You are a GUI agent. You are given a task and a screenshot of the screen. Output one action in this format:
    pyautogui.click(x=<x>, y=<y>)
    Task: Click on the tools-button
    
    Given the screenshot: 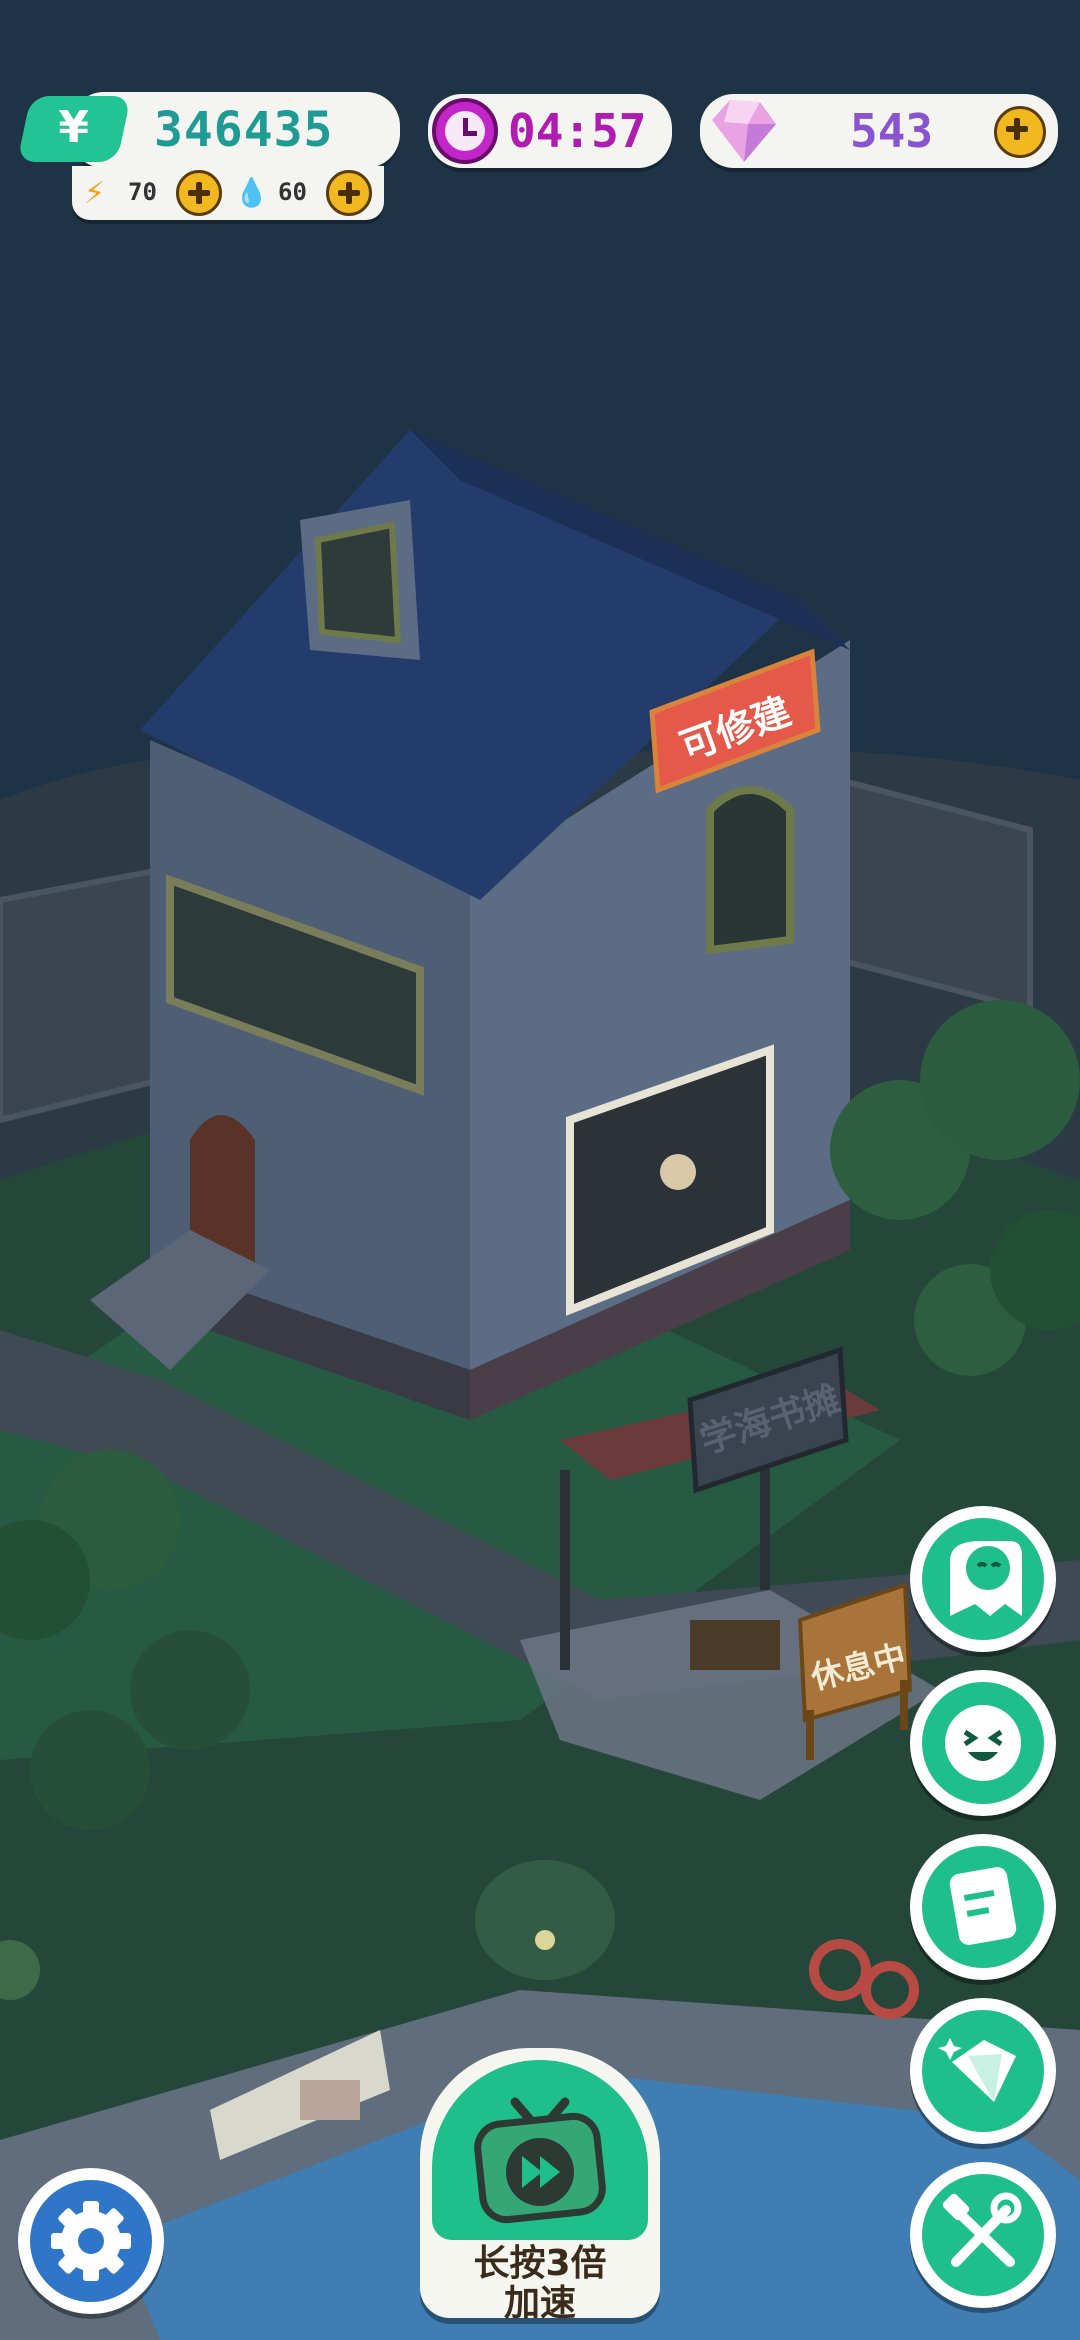 What is the action you would take?
    pyautogui.click(x=983, y=2235)
    